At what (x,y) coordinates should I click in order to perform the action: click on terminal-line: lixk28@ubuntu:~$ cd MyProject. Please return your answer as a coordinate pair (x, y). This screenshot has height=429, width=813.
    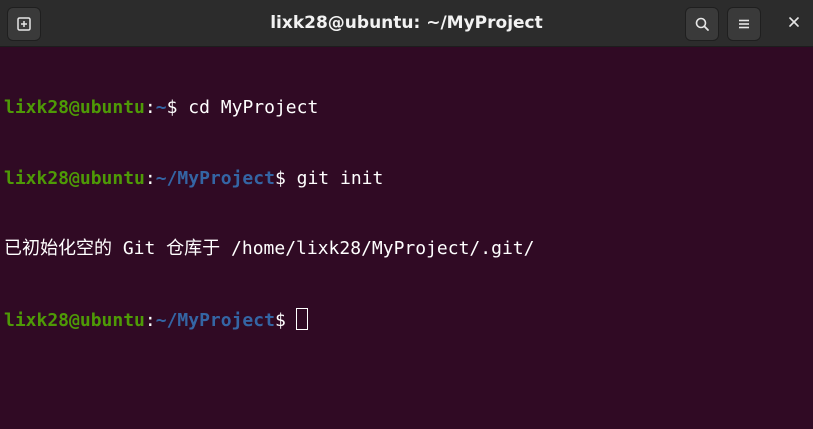
    Looking at the image, I should click on (408, 108).